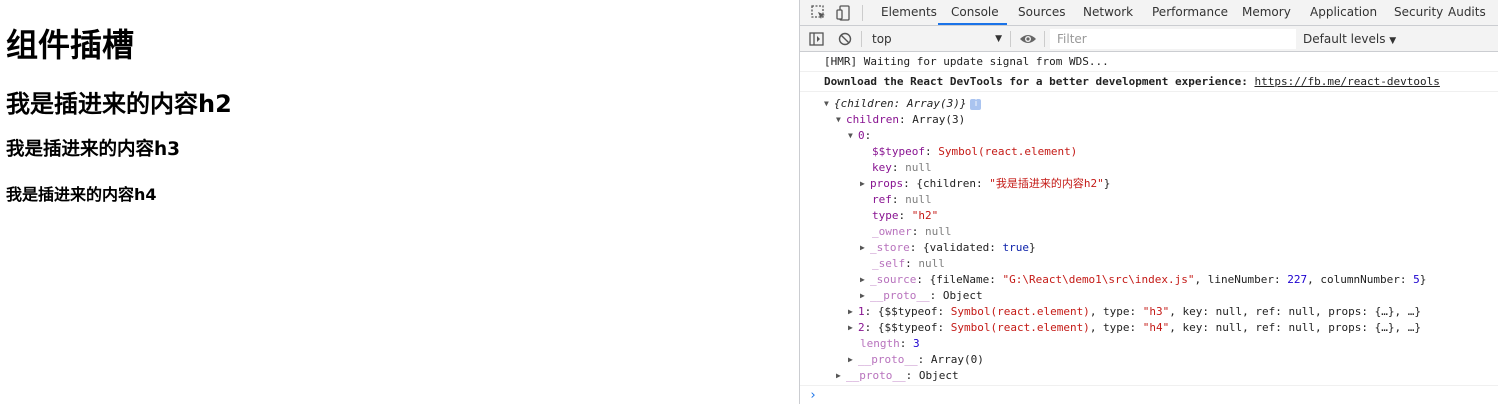 This screenshot has height=404, width=1498. I want to click on tab-console: Console, so click(975, 12).